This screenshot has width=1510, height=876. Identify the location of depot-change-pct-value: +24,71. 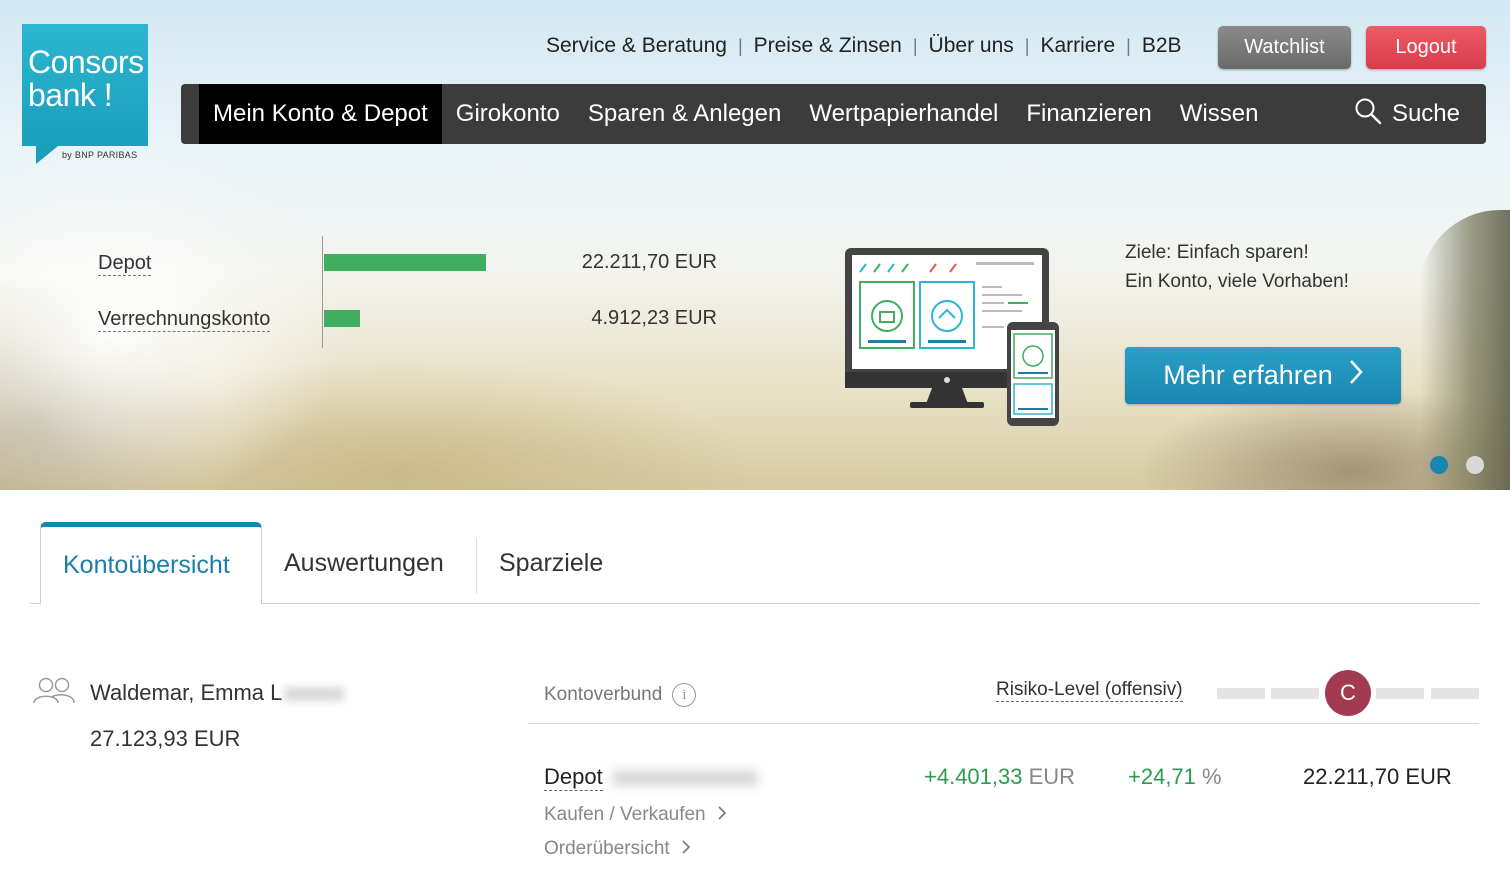
(1162, 776).